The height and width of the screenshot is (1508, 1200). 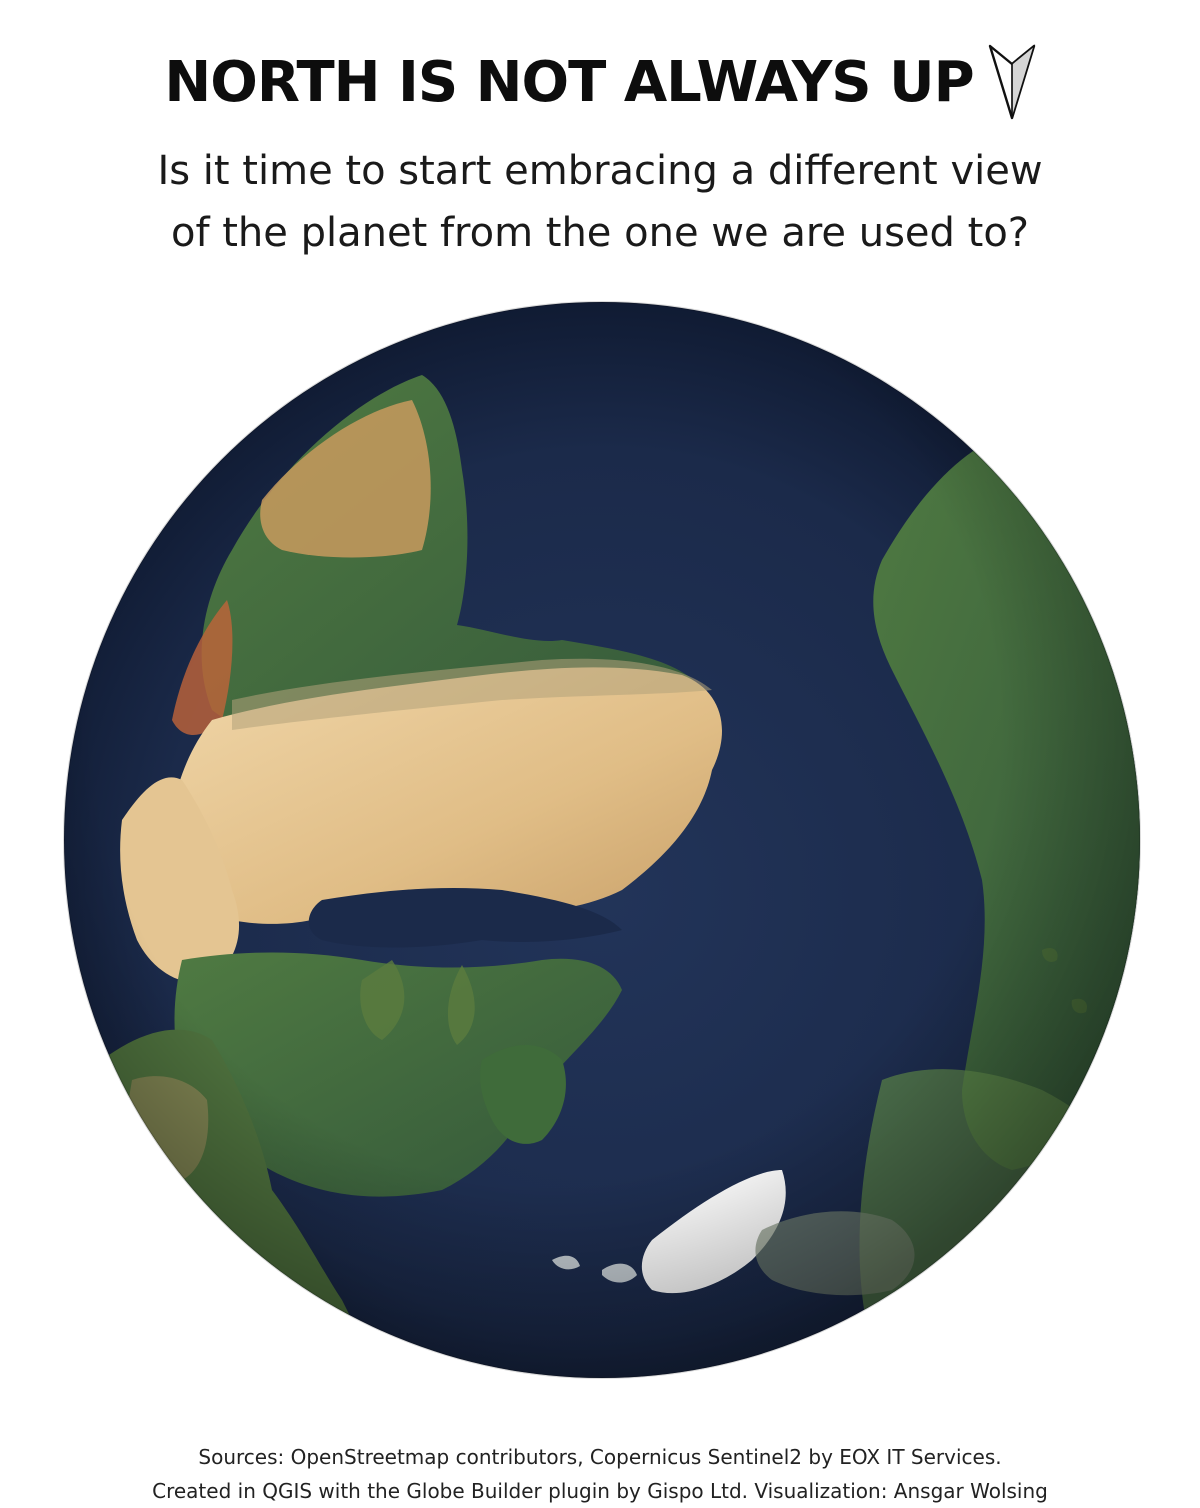 I want to click on page-title: NORTH IS NOT ALWAYS UP, so click(x=569, y=82).